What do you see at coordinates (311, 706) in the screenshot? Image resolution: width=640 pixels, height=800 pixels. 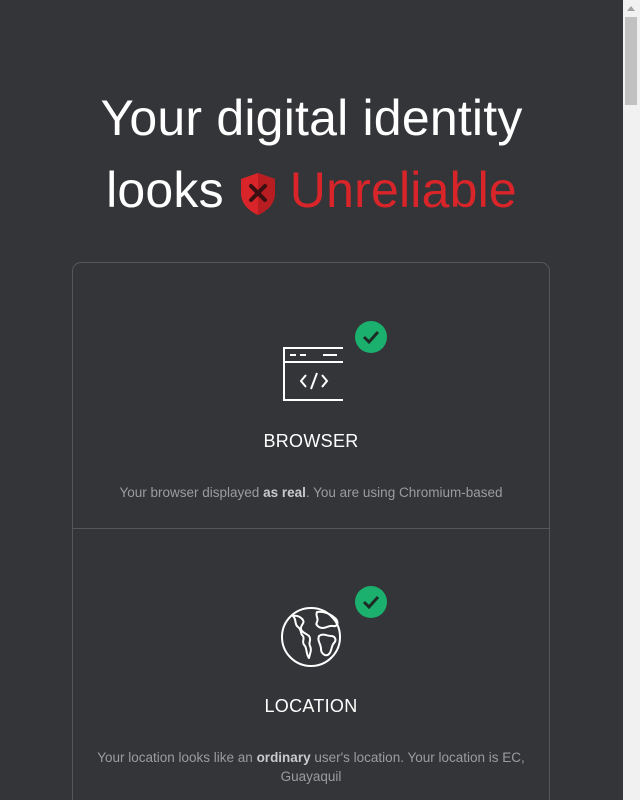 I see `location-title: LOCATION` at bounding box center [311, 706].